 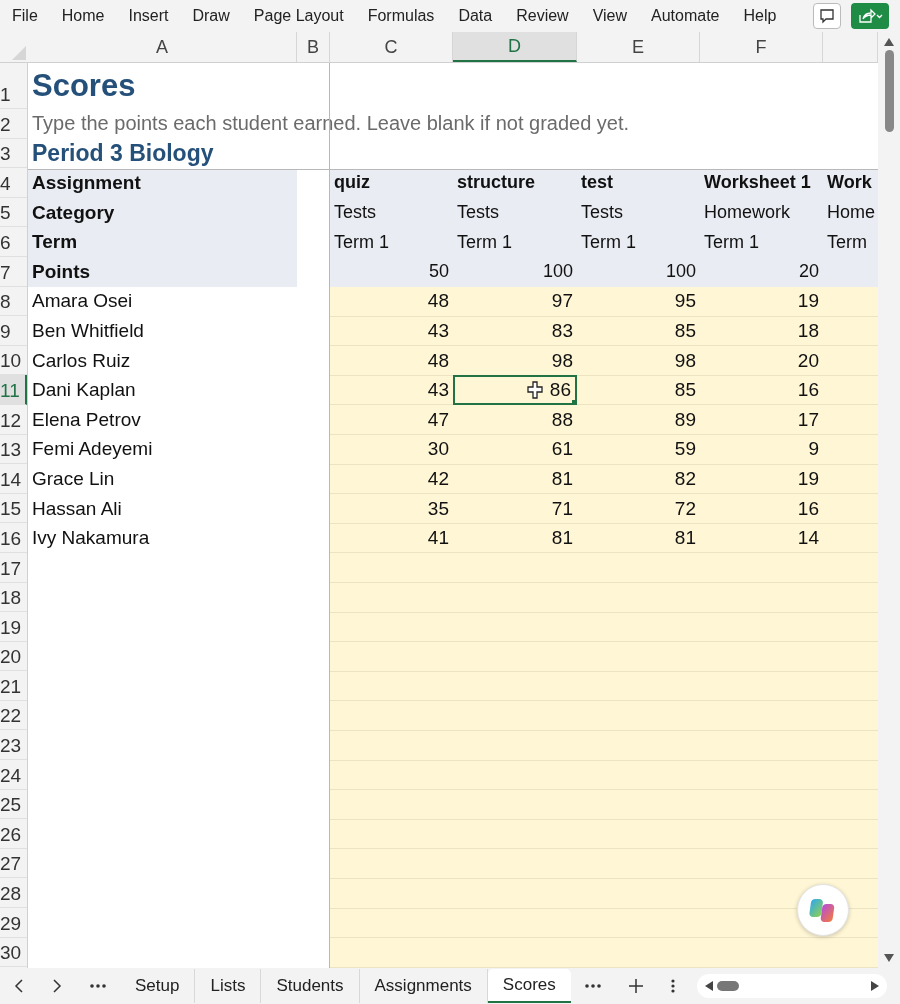 What do you see at coordinates (13, 183) in the screenshot?
I see `row-header: 4` at bounding box center [13, 183].